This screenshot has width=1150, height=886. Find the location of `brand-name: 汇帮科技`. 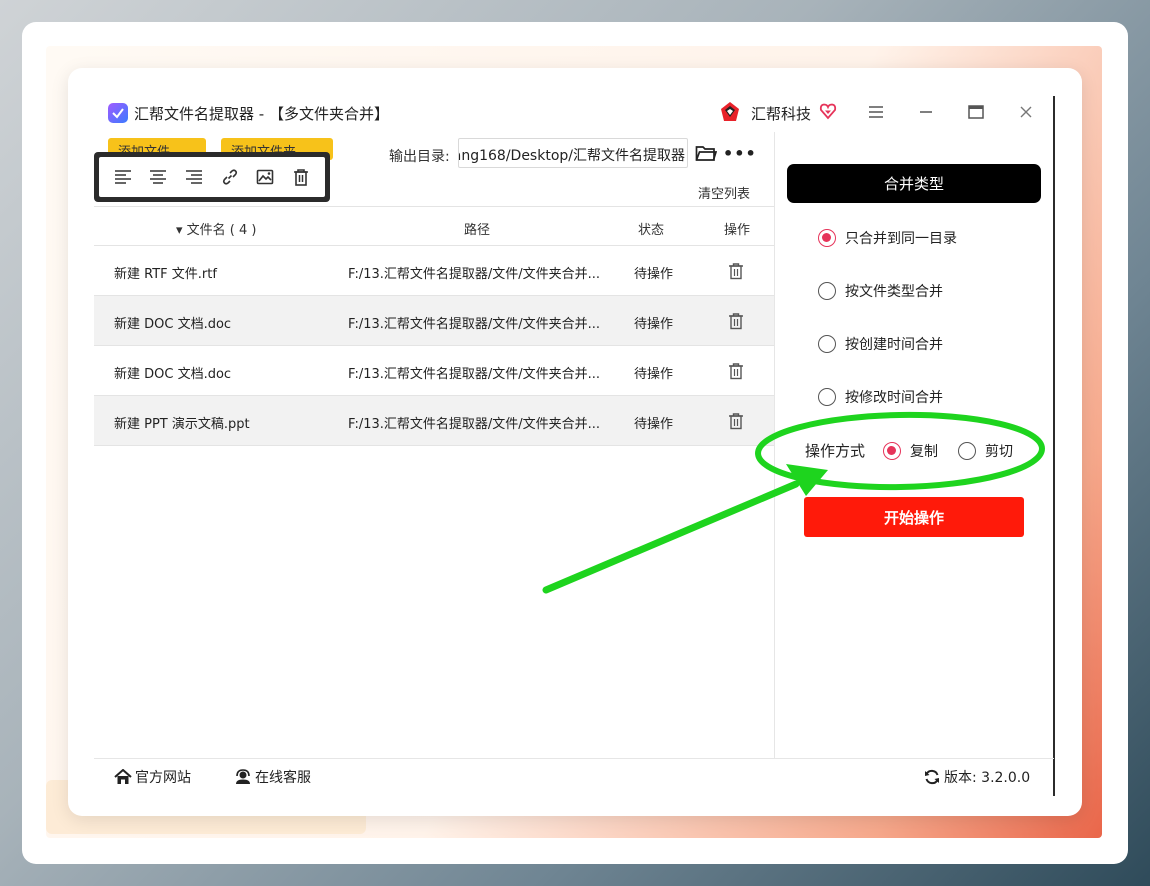

brand-name: 汇帮科技 is located at coordinates (781, 114).